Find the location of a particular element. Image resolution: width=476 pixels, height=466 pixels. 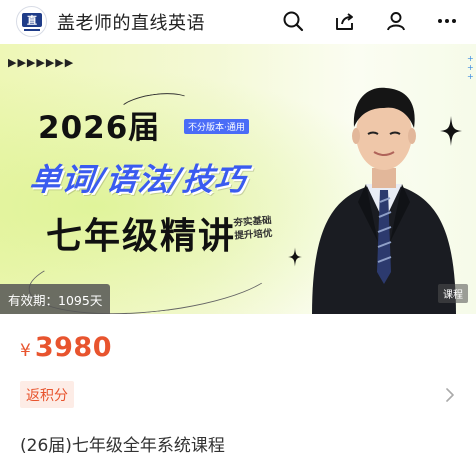

price-value: 3980 is located at coordinates (73, 347).